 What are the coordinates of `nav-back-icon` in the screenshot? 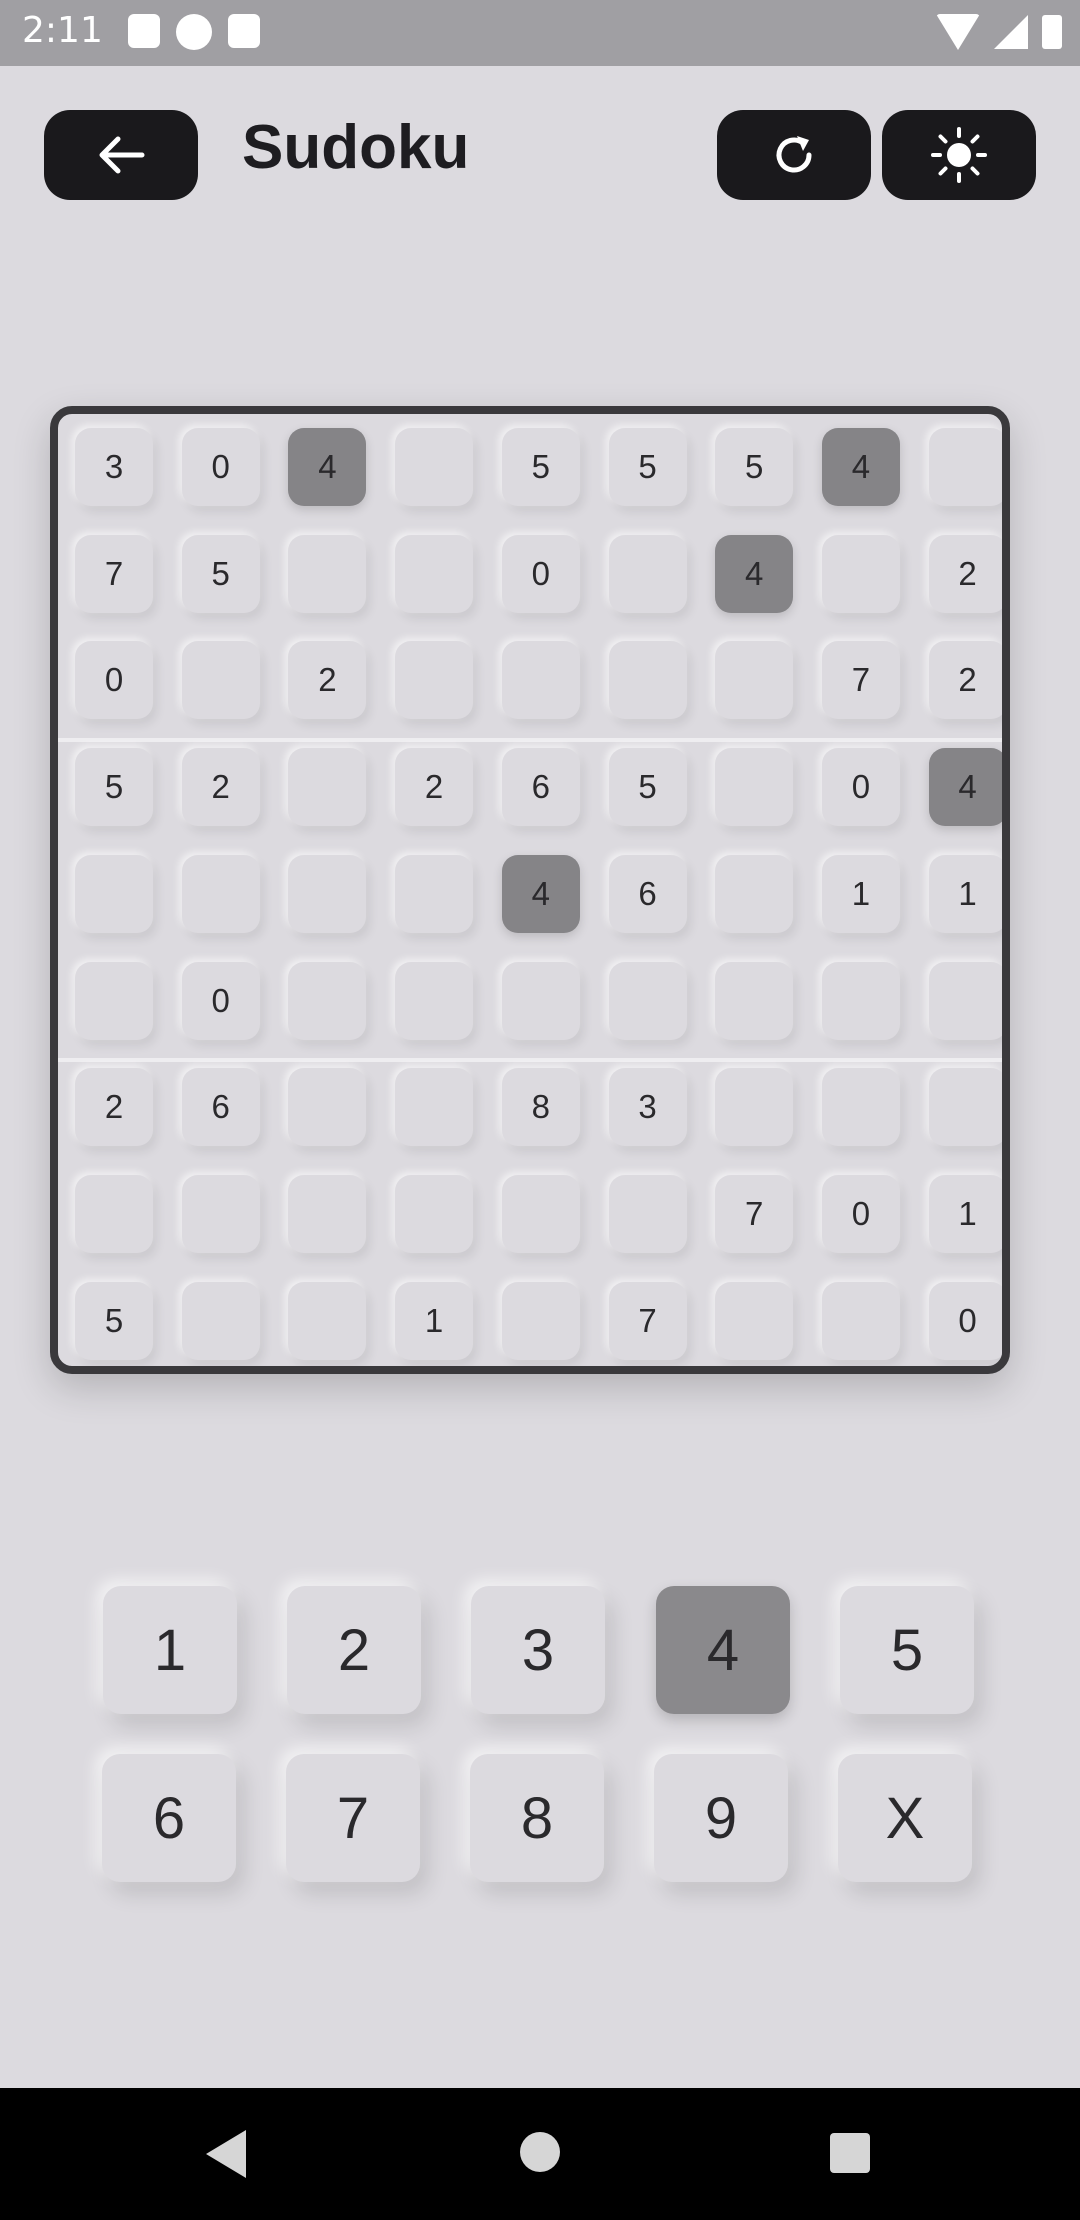 It's located at (226, 2154).